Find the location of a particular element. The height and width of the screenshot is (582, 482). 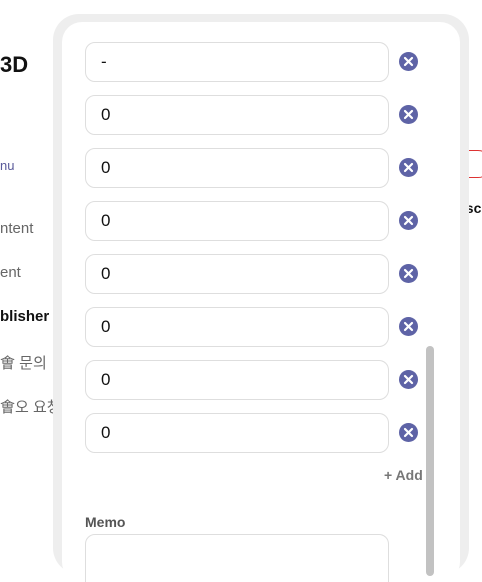

brand-logo-text: 3D is located at coordinates (14, 64).